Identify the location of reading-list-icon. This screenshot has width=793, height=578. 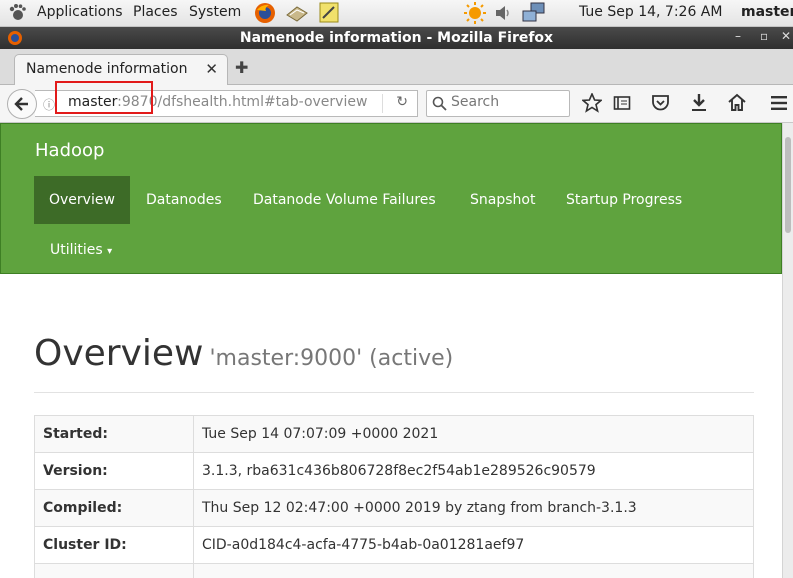
(622, 103).